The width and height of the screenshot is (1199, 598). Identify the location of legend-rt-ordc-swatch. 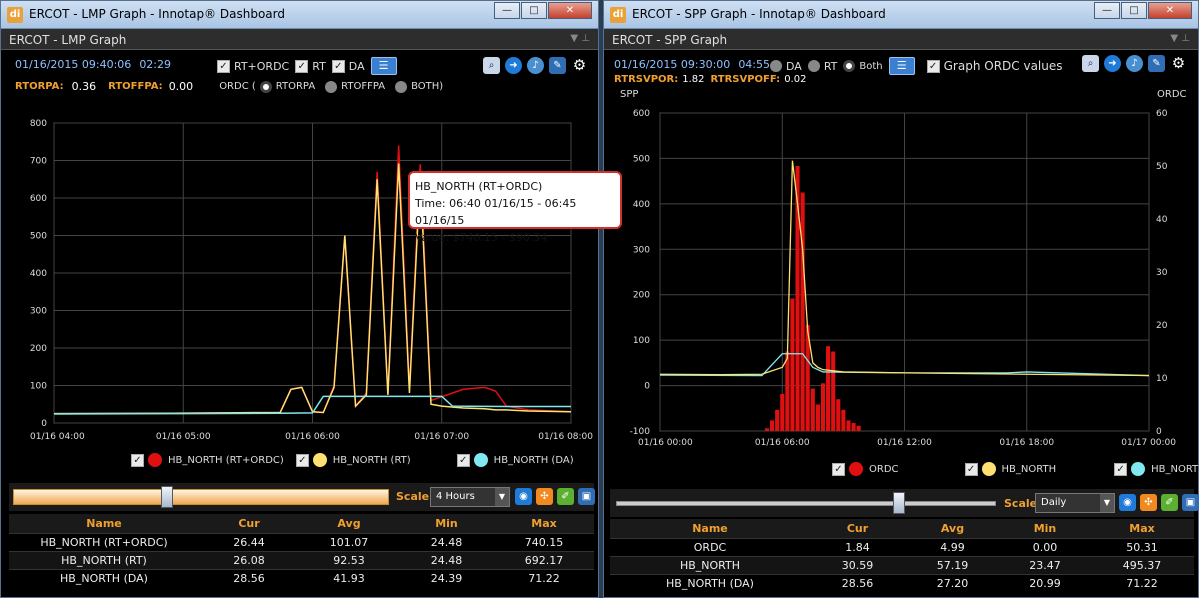
(155, 460).